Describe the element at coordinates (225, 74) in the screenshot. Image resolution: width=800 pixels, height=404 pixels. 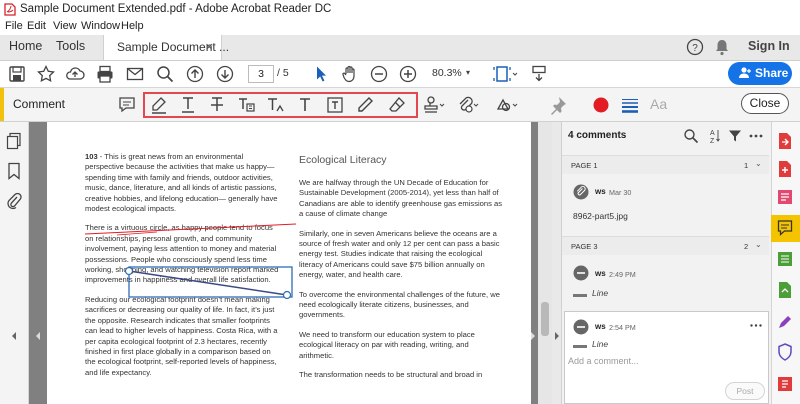
I see `page-down-icon` at that location.